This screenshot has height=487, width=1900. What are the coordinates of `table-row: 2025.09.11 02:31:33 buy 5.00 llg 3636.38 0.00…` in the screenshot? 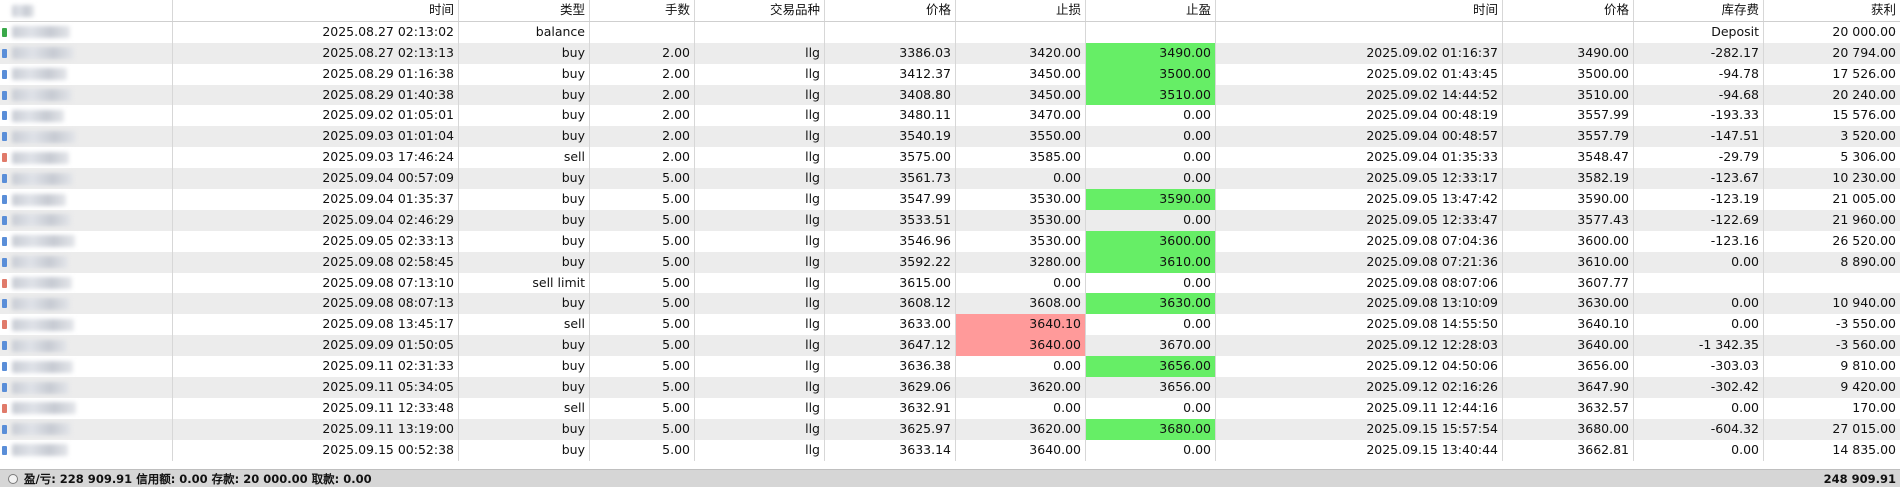 It's located at (950, 367).